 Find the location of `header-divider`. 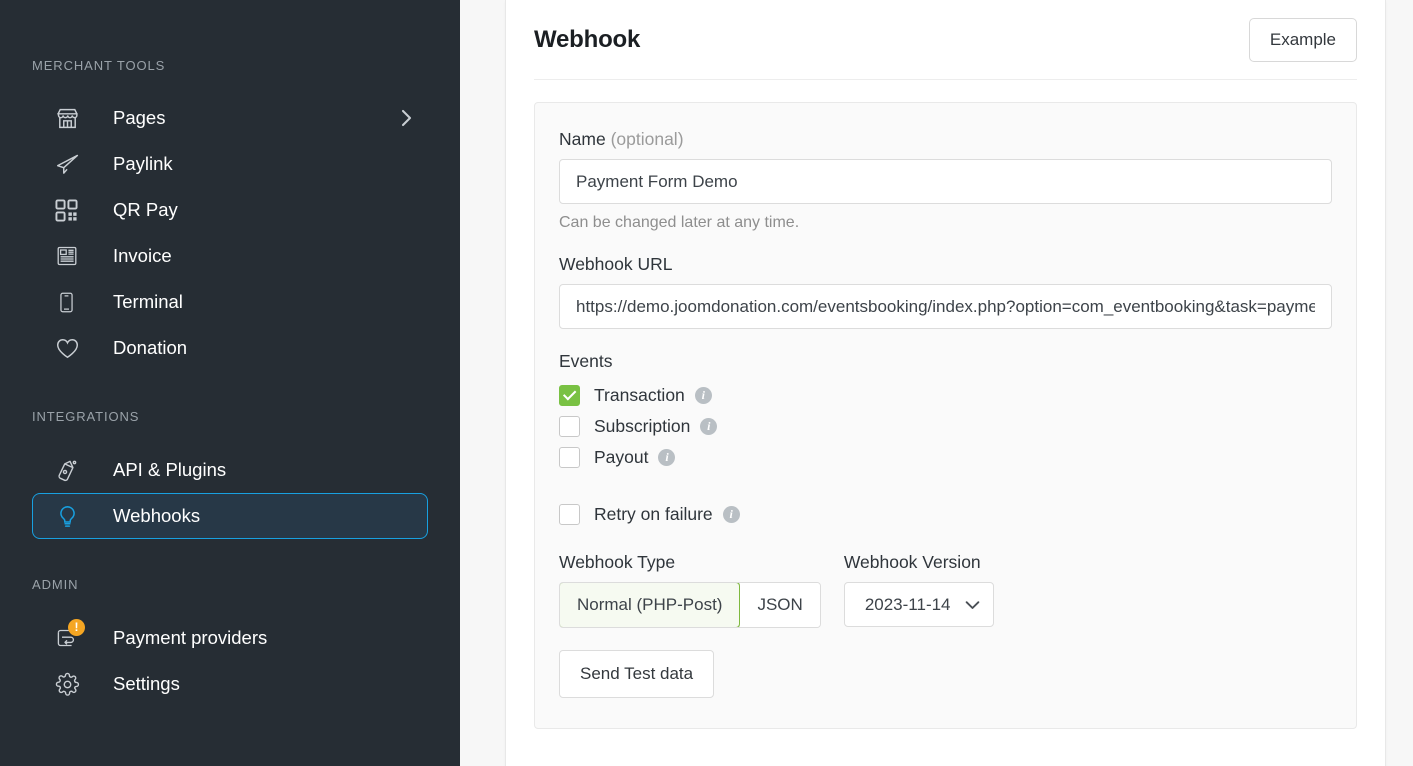

header-divider is located at coordinates (945, 79).